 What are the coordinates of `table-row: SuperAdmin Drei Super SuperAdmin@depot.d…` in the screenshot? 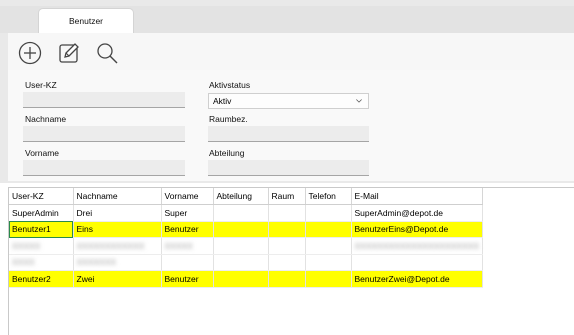 It's located at (246, 213).